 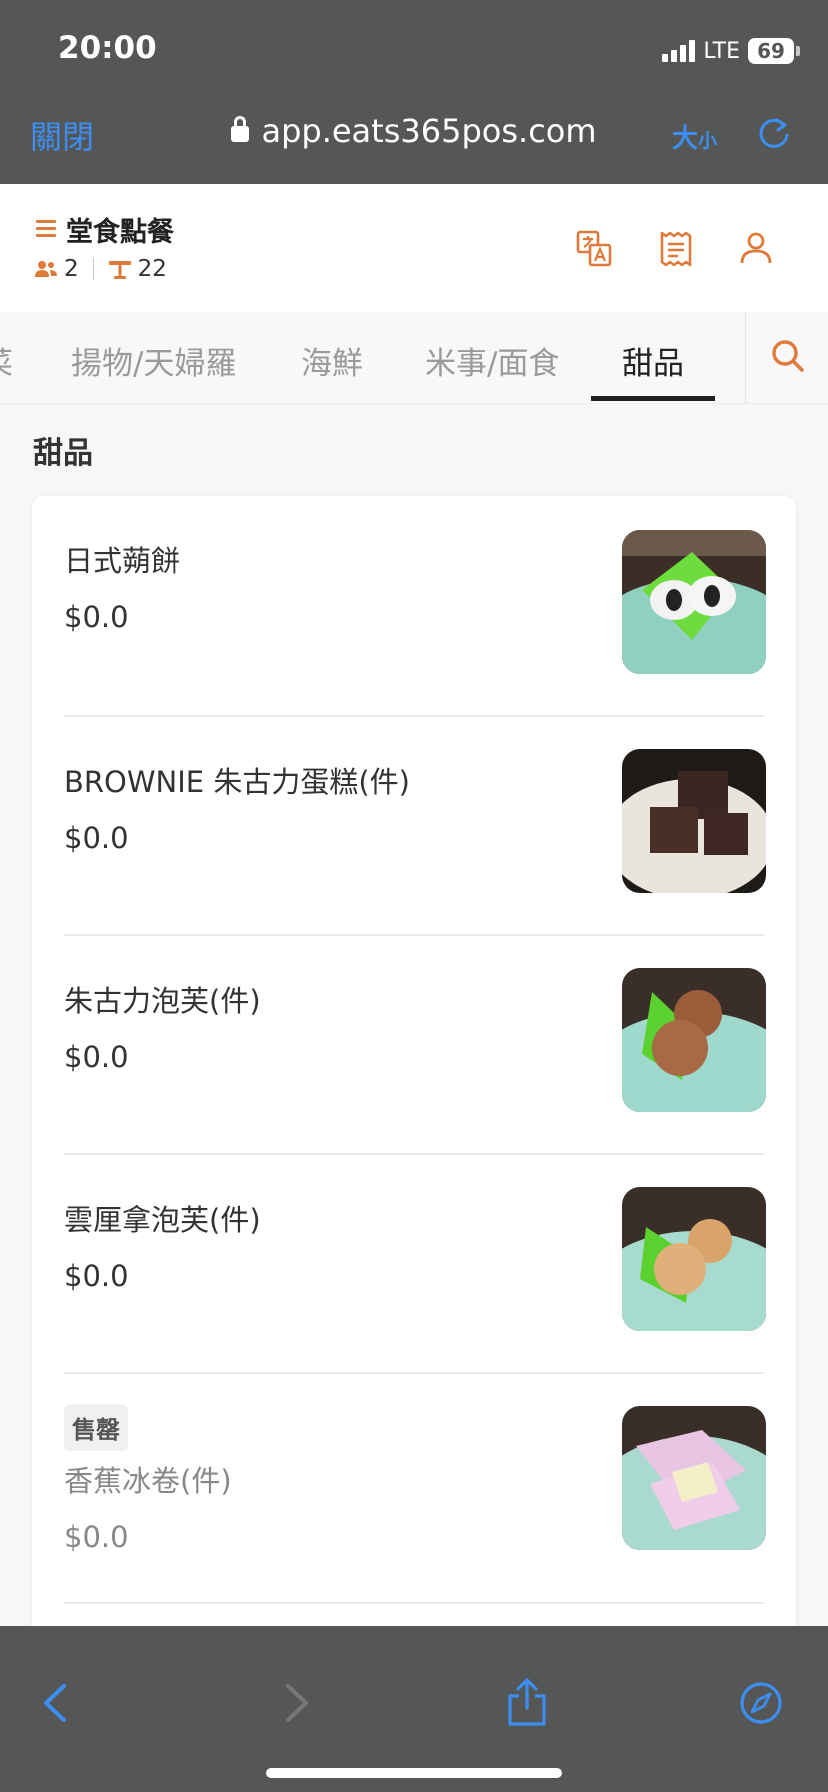 I want to click on active-tab-indicator, so click(x=653, y=398).